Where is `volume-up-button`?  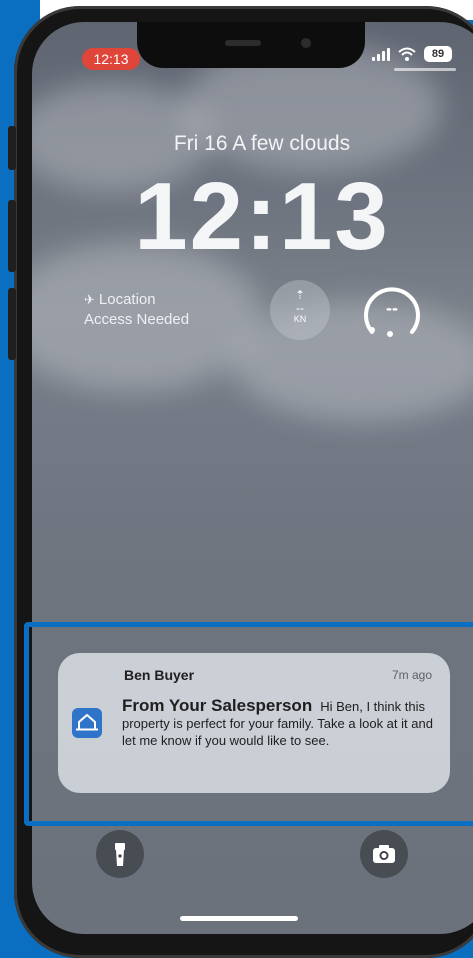 volume-up-button is located at coordinates (12, 236).